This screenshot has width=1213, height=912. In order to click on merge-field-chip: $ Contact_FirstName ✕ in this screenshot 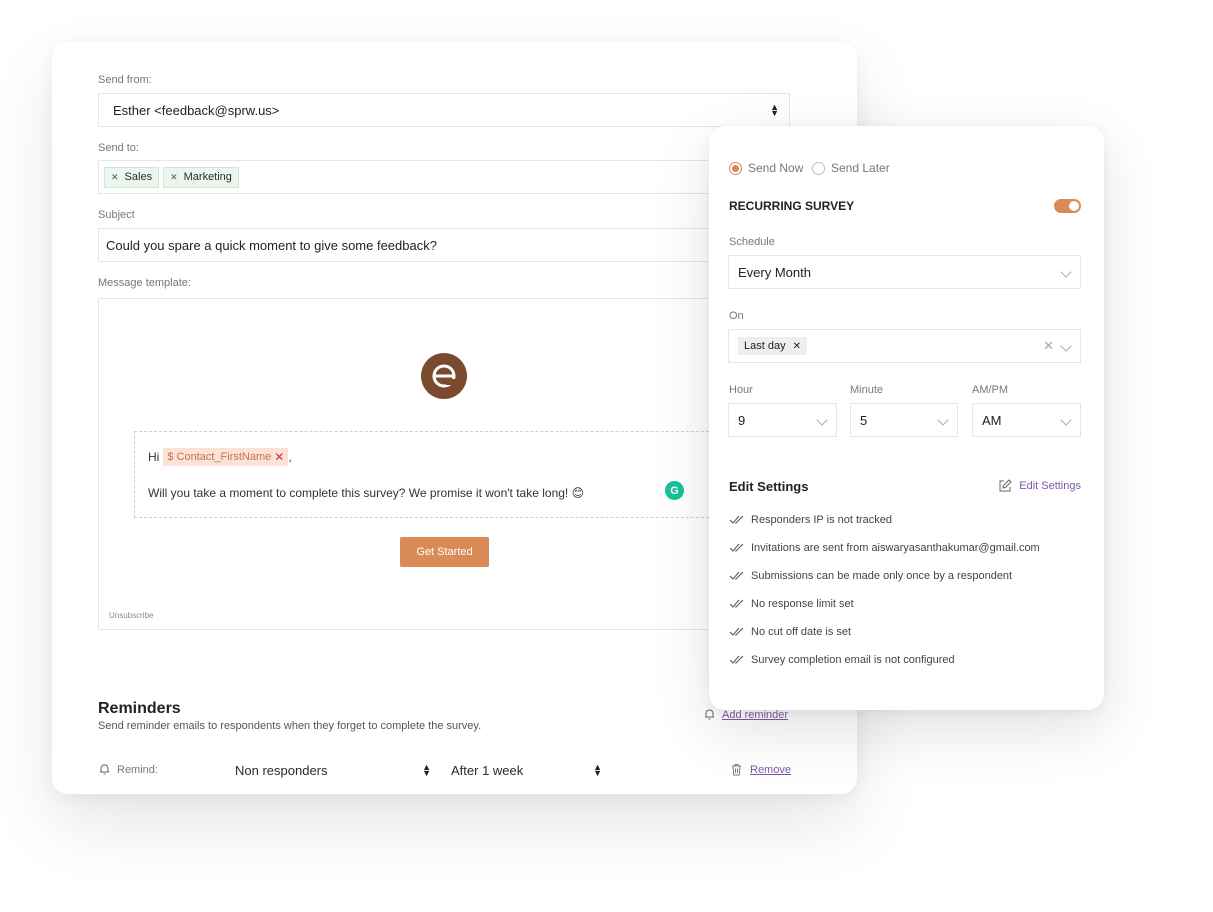, I will do `click(226, 457)`.